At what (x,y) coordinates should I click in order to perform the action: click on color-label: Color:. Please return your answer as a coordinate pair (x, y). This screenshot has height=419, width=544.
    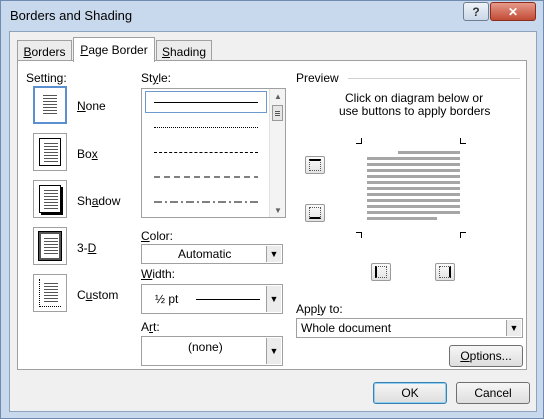
    Looking at the image, I should click on (157, 236).